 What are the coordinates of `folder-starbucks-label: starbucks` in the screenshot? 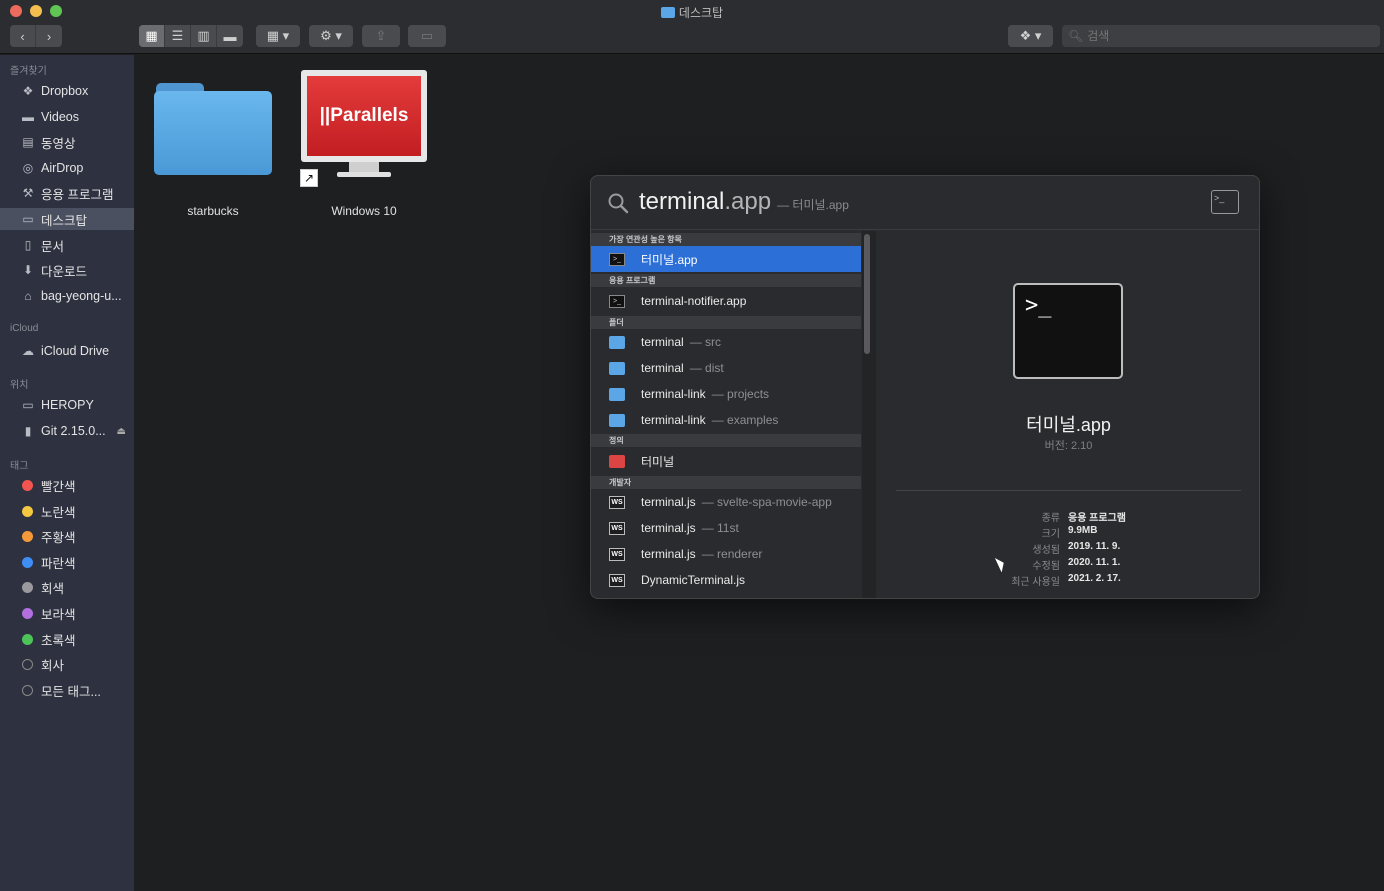 It's located at (213, 211).